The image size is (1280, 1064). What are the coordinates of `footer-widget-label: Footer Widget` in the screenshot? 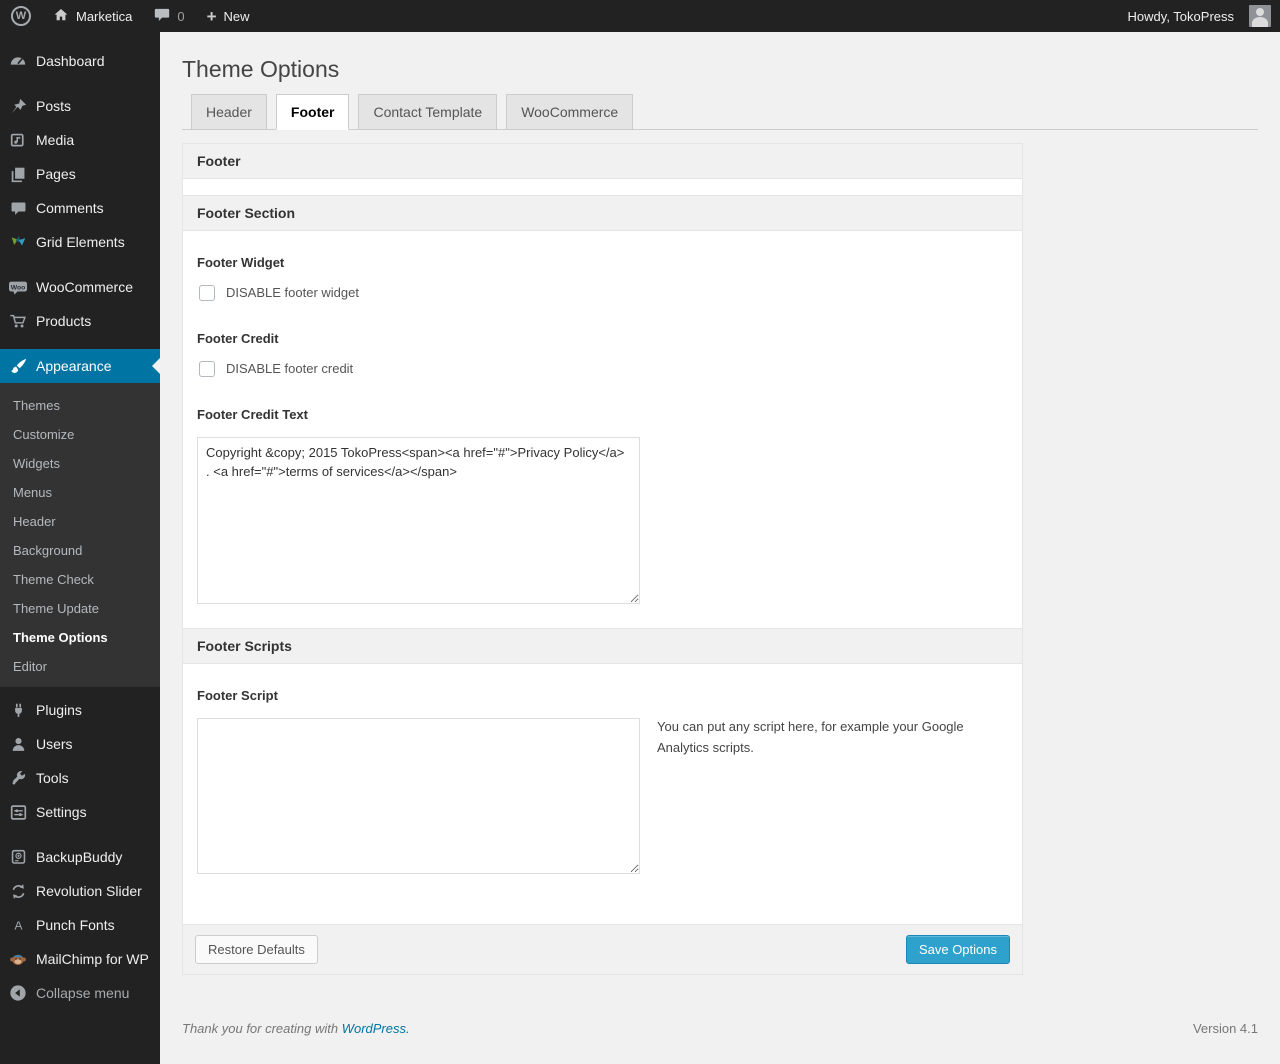 It's located at (241, 262).